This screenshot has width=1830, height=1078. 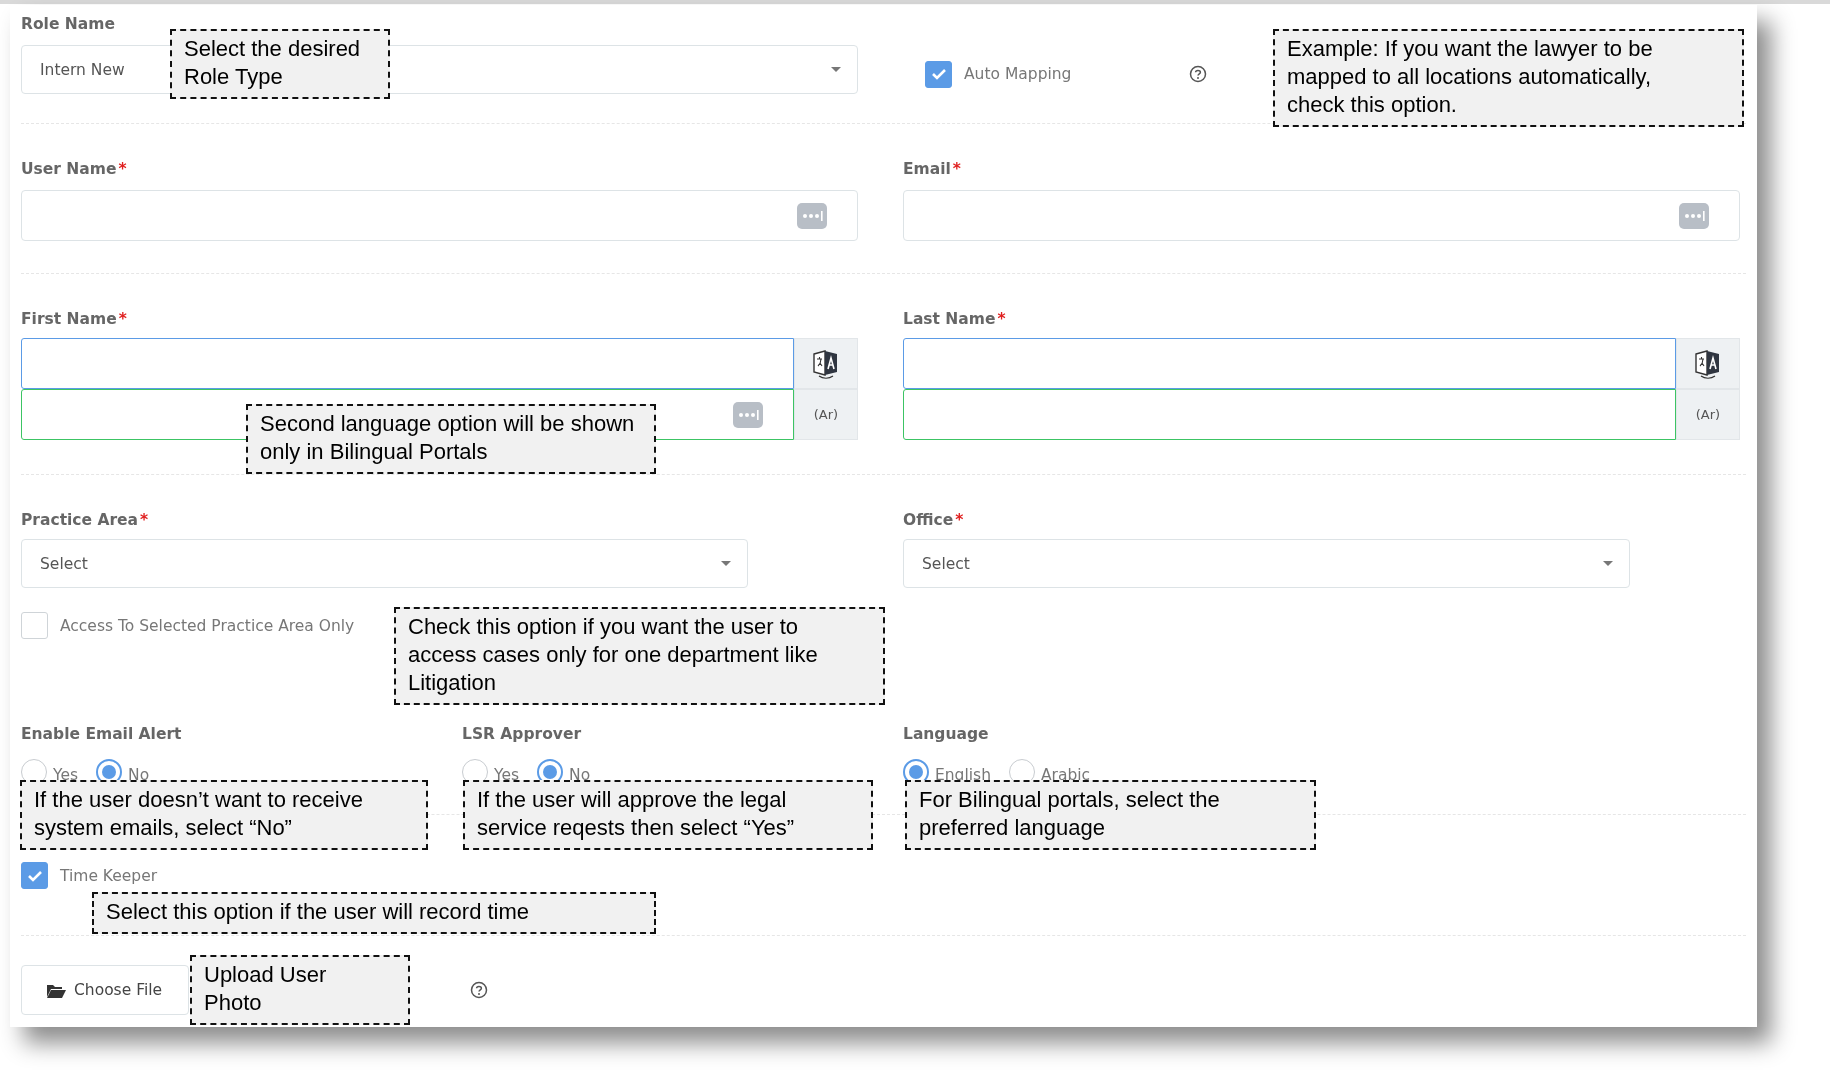 What do you see at coordinates (109, 875) in the screenshot?
I see `checkbox-label: Time Keeper` at bounding box center [109, 875].